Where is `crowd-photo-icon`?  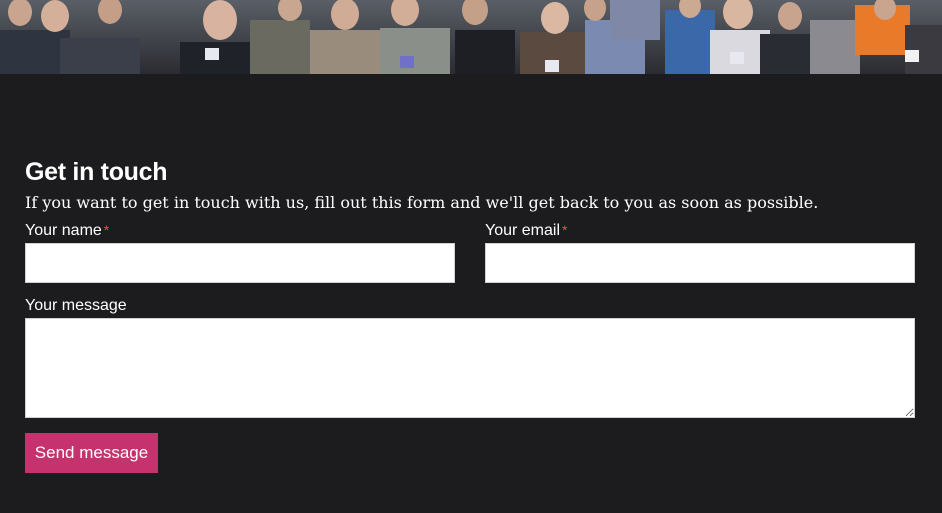
crowd-photo-icon is located at coordinates (471, 37).